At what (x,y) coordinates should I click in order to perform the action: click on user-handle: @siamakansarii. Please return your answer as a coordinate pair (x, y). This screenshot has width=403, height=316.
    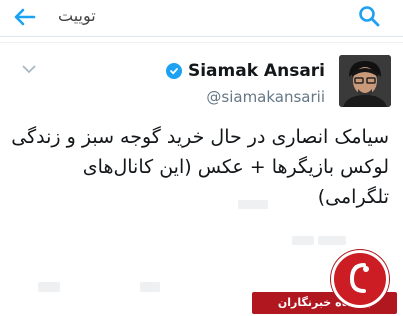
    Looking at the image, I should click on (265, 97).